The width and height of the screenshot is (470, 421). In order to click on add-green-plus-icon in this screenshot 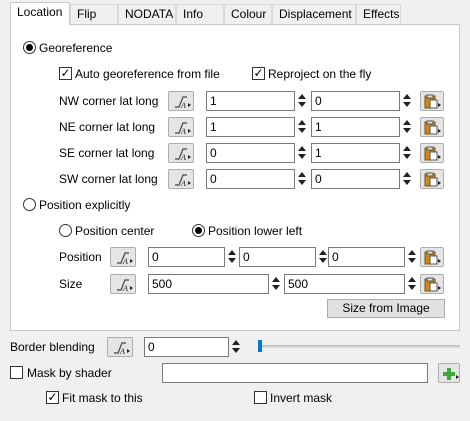, I will do `click(451, 374)`.